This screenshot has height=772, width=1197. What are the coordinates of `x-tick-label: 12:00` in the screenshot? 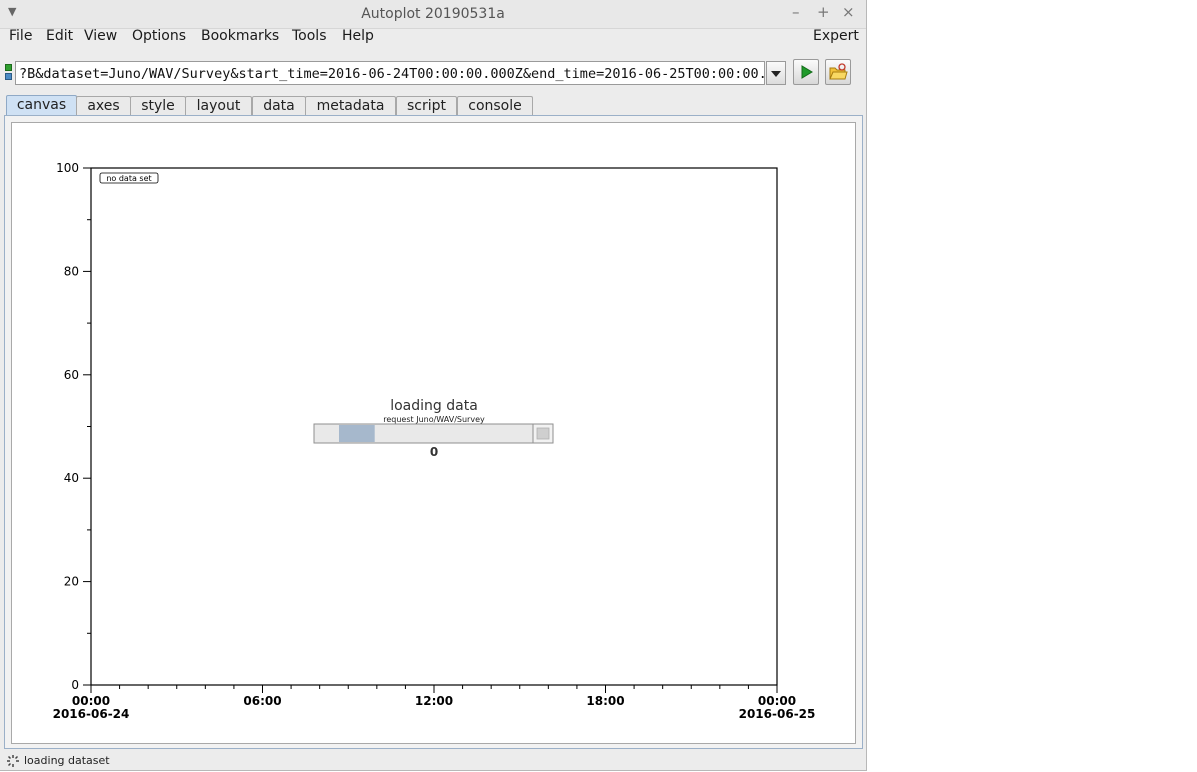 It's located at (434, 701).